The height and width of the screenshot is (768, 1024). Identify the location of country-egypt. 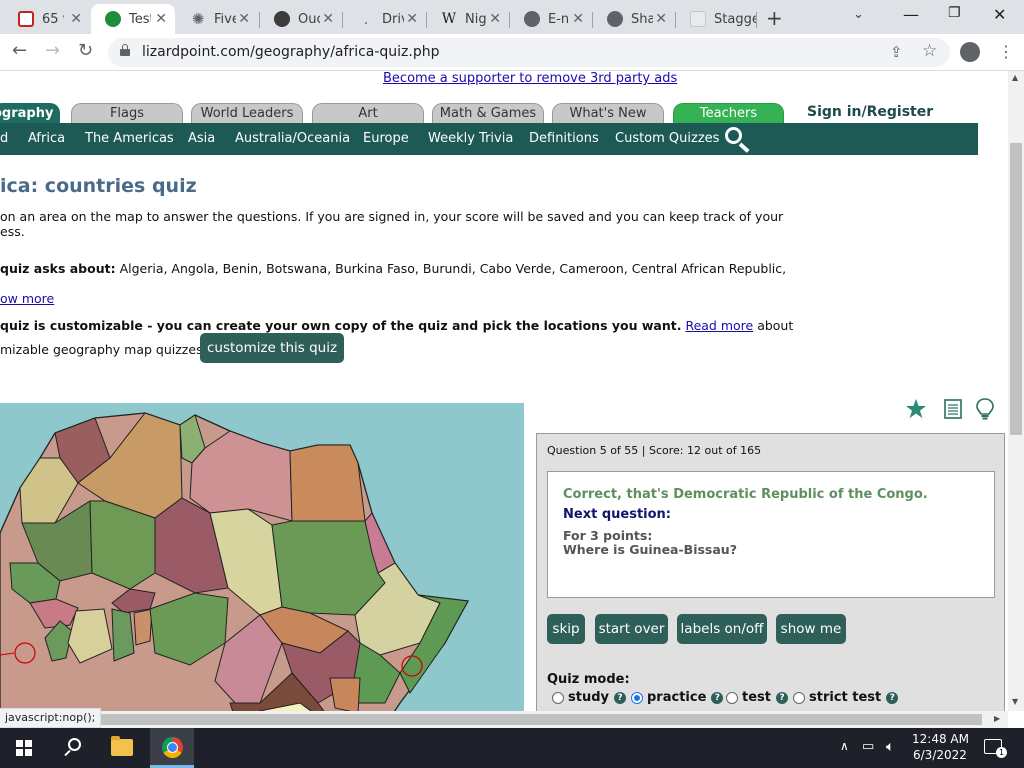
(327, 483).